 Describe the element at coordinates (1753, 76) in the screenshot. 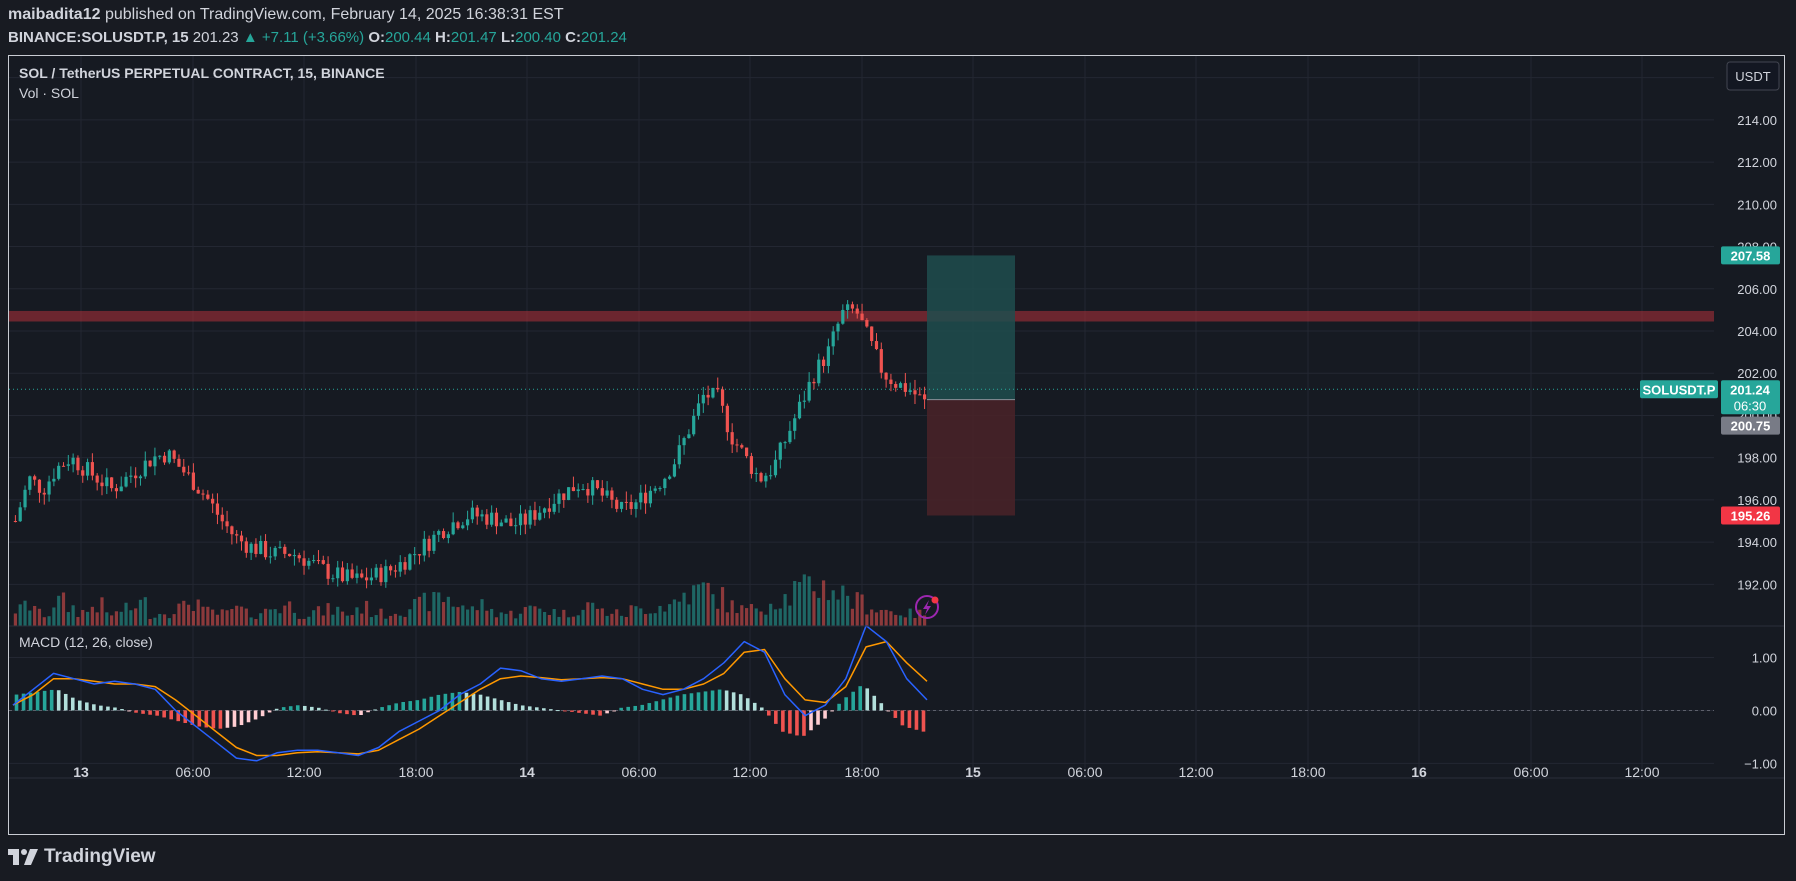

I see `currency-button: USDT` at that location.